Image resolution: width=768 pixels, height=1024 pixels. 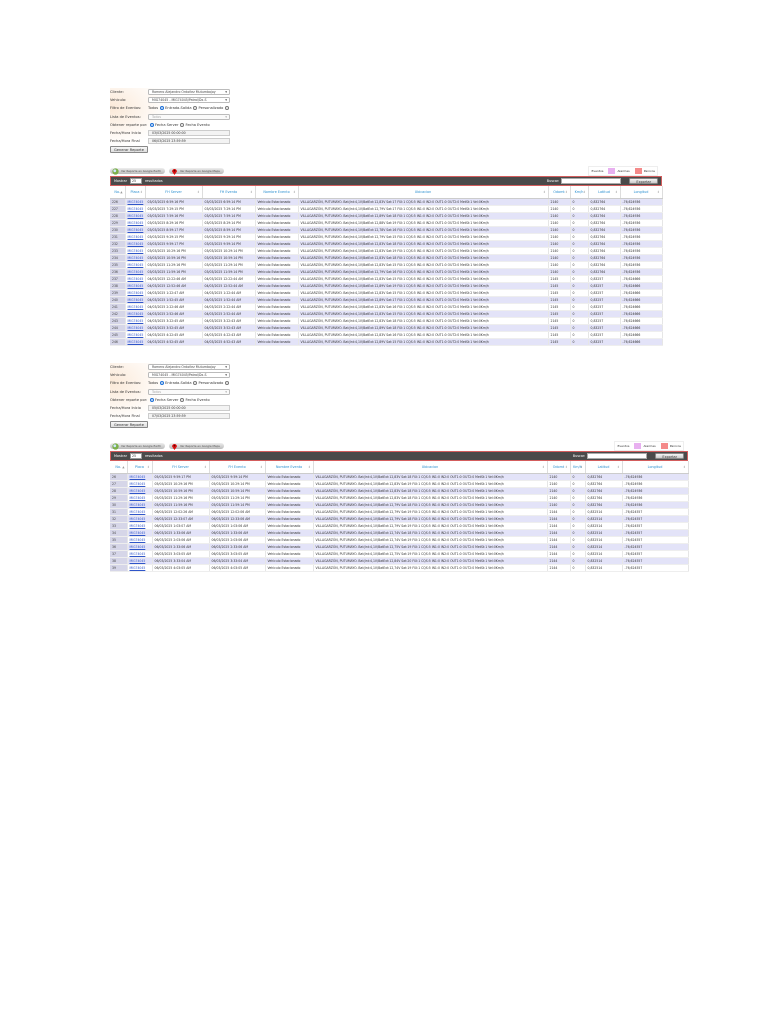 I want to click on vehiculo-select: MIG74045 - MIG74045/Patrol/Dx-S, so click(x=189, y=375).